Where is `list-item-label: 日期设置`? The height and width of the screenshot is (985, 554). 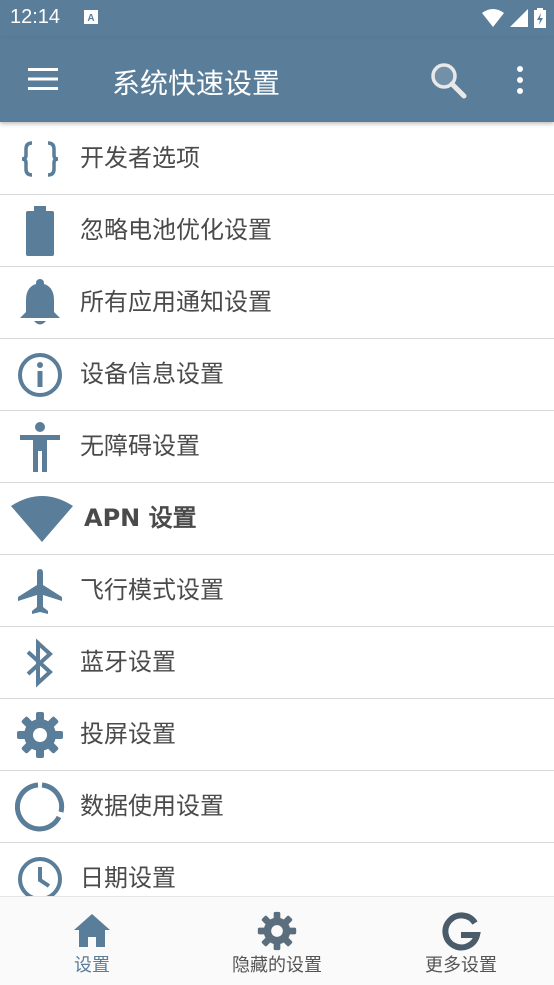
list-item-label: 日期设置 is located at coordinates (128, 878).